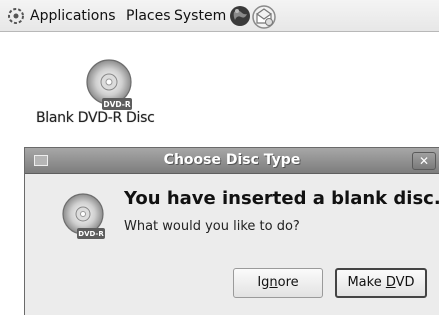 The height and width of the screenshot is (315, 439). Describe the element at coordinates (16, 16) in the screenshot. I see `gnome-foot-icon` at that location.